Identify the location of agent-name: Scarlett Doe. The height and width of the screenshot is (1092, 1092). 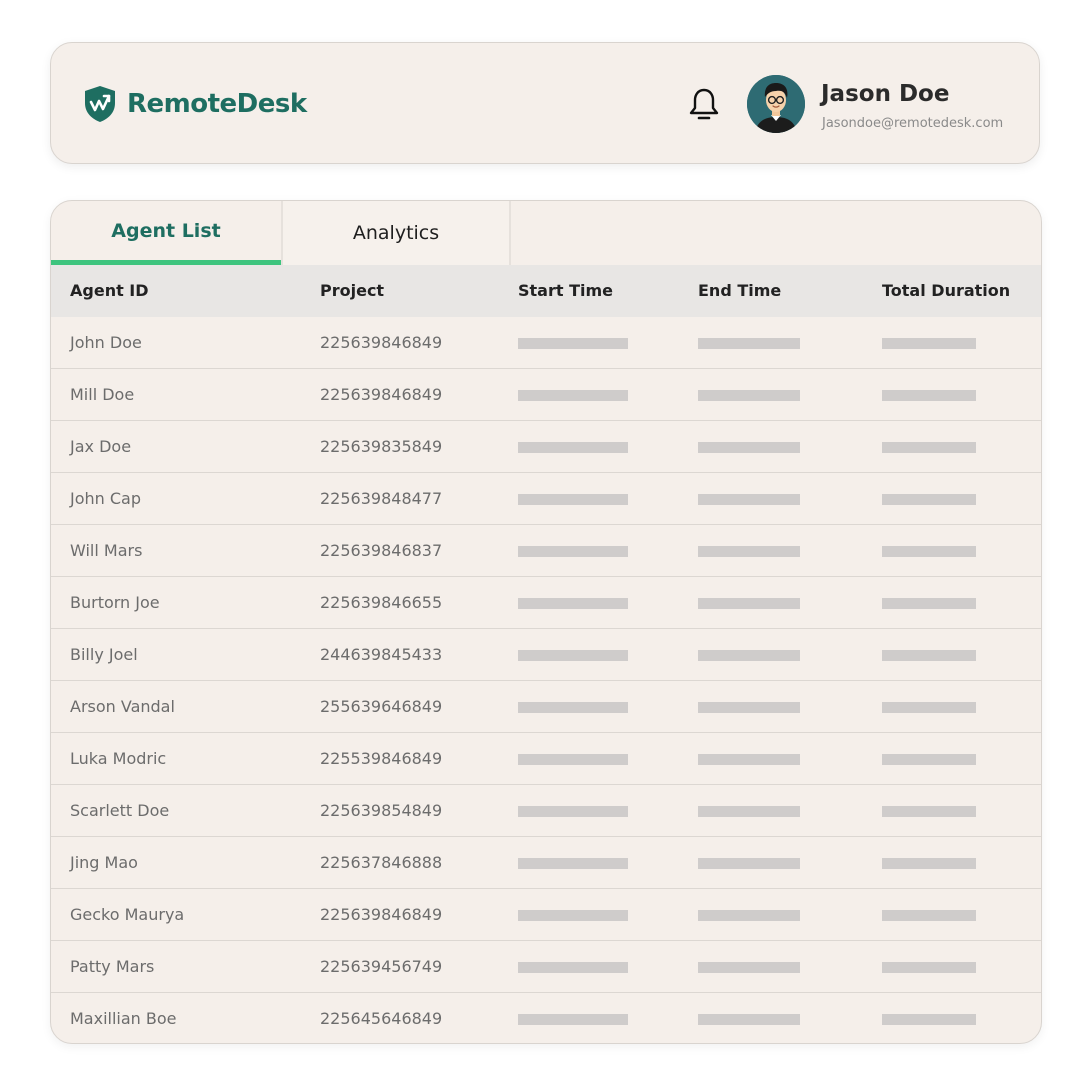
(120, 810).